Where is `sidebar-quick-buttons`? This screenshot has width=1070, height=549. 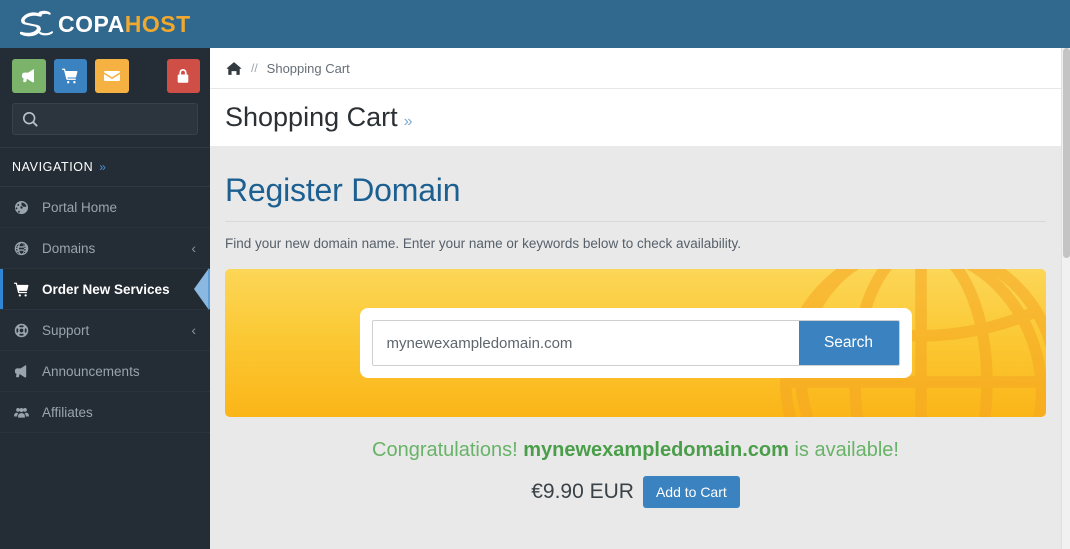
sidebar-quick-buttons is located at coordinates (105, 75).